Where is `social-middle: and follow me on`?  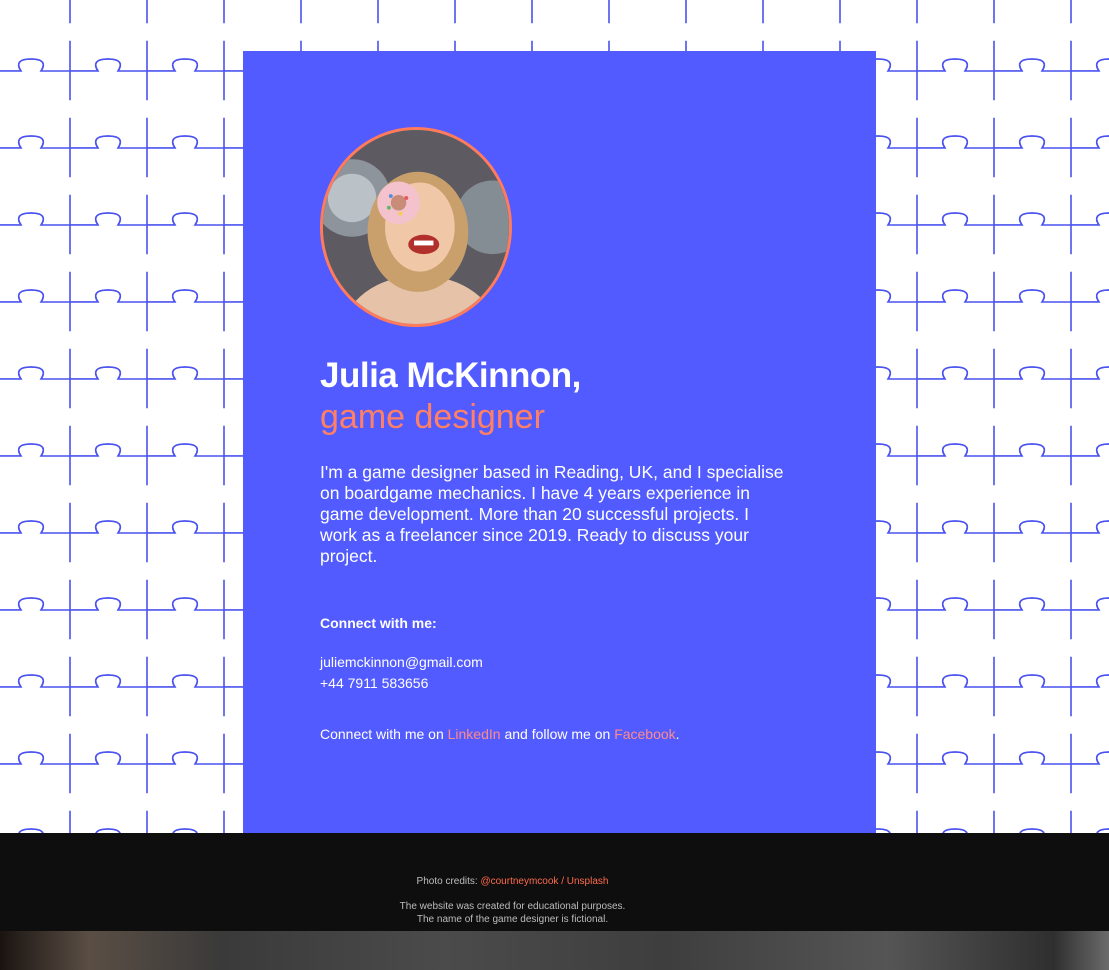 social-middle: and follow me on is located at coordinates (557, 734).